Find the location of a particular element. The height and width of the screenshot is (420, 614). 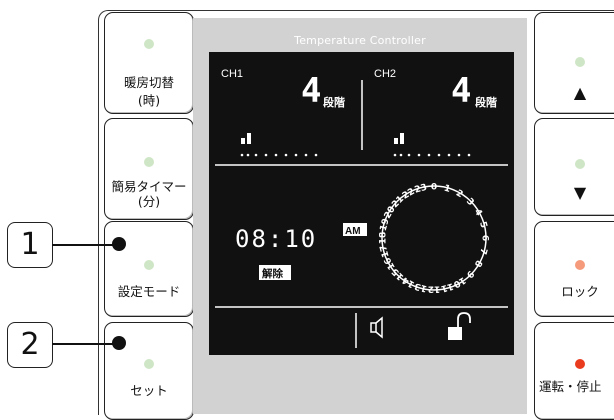

ch2-label: CH2 is located at coordinates (385, 74).